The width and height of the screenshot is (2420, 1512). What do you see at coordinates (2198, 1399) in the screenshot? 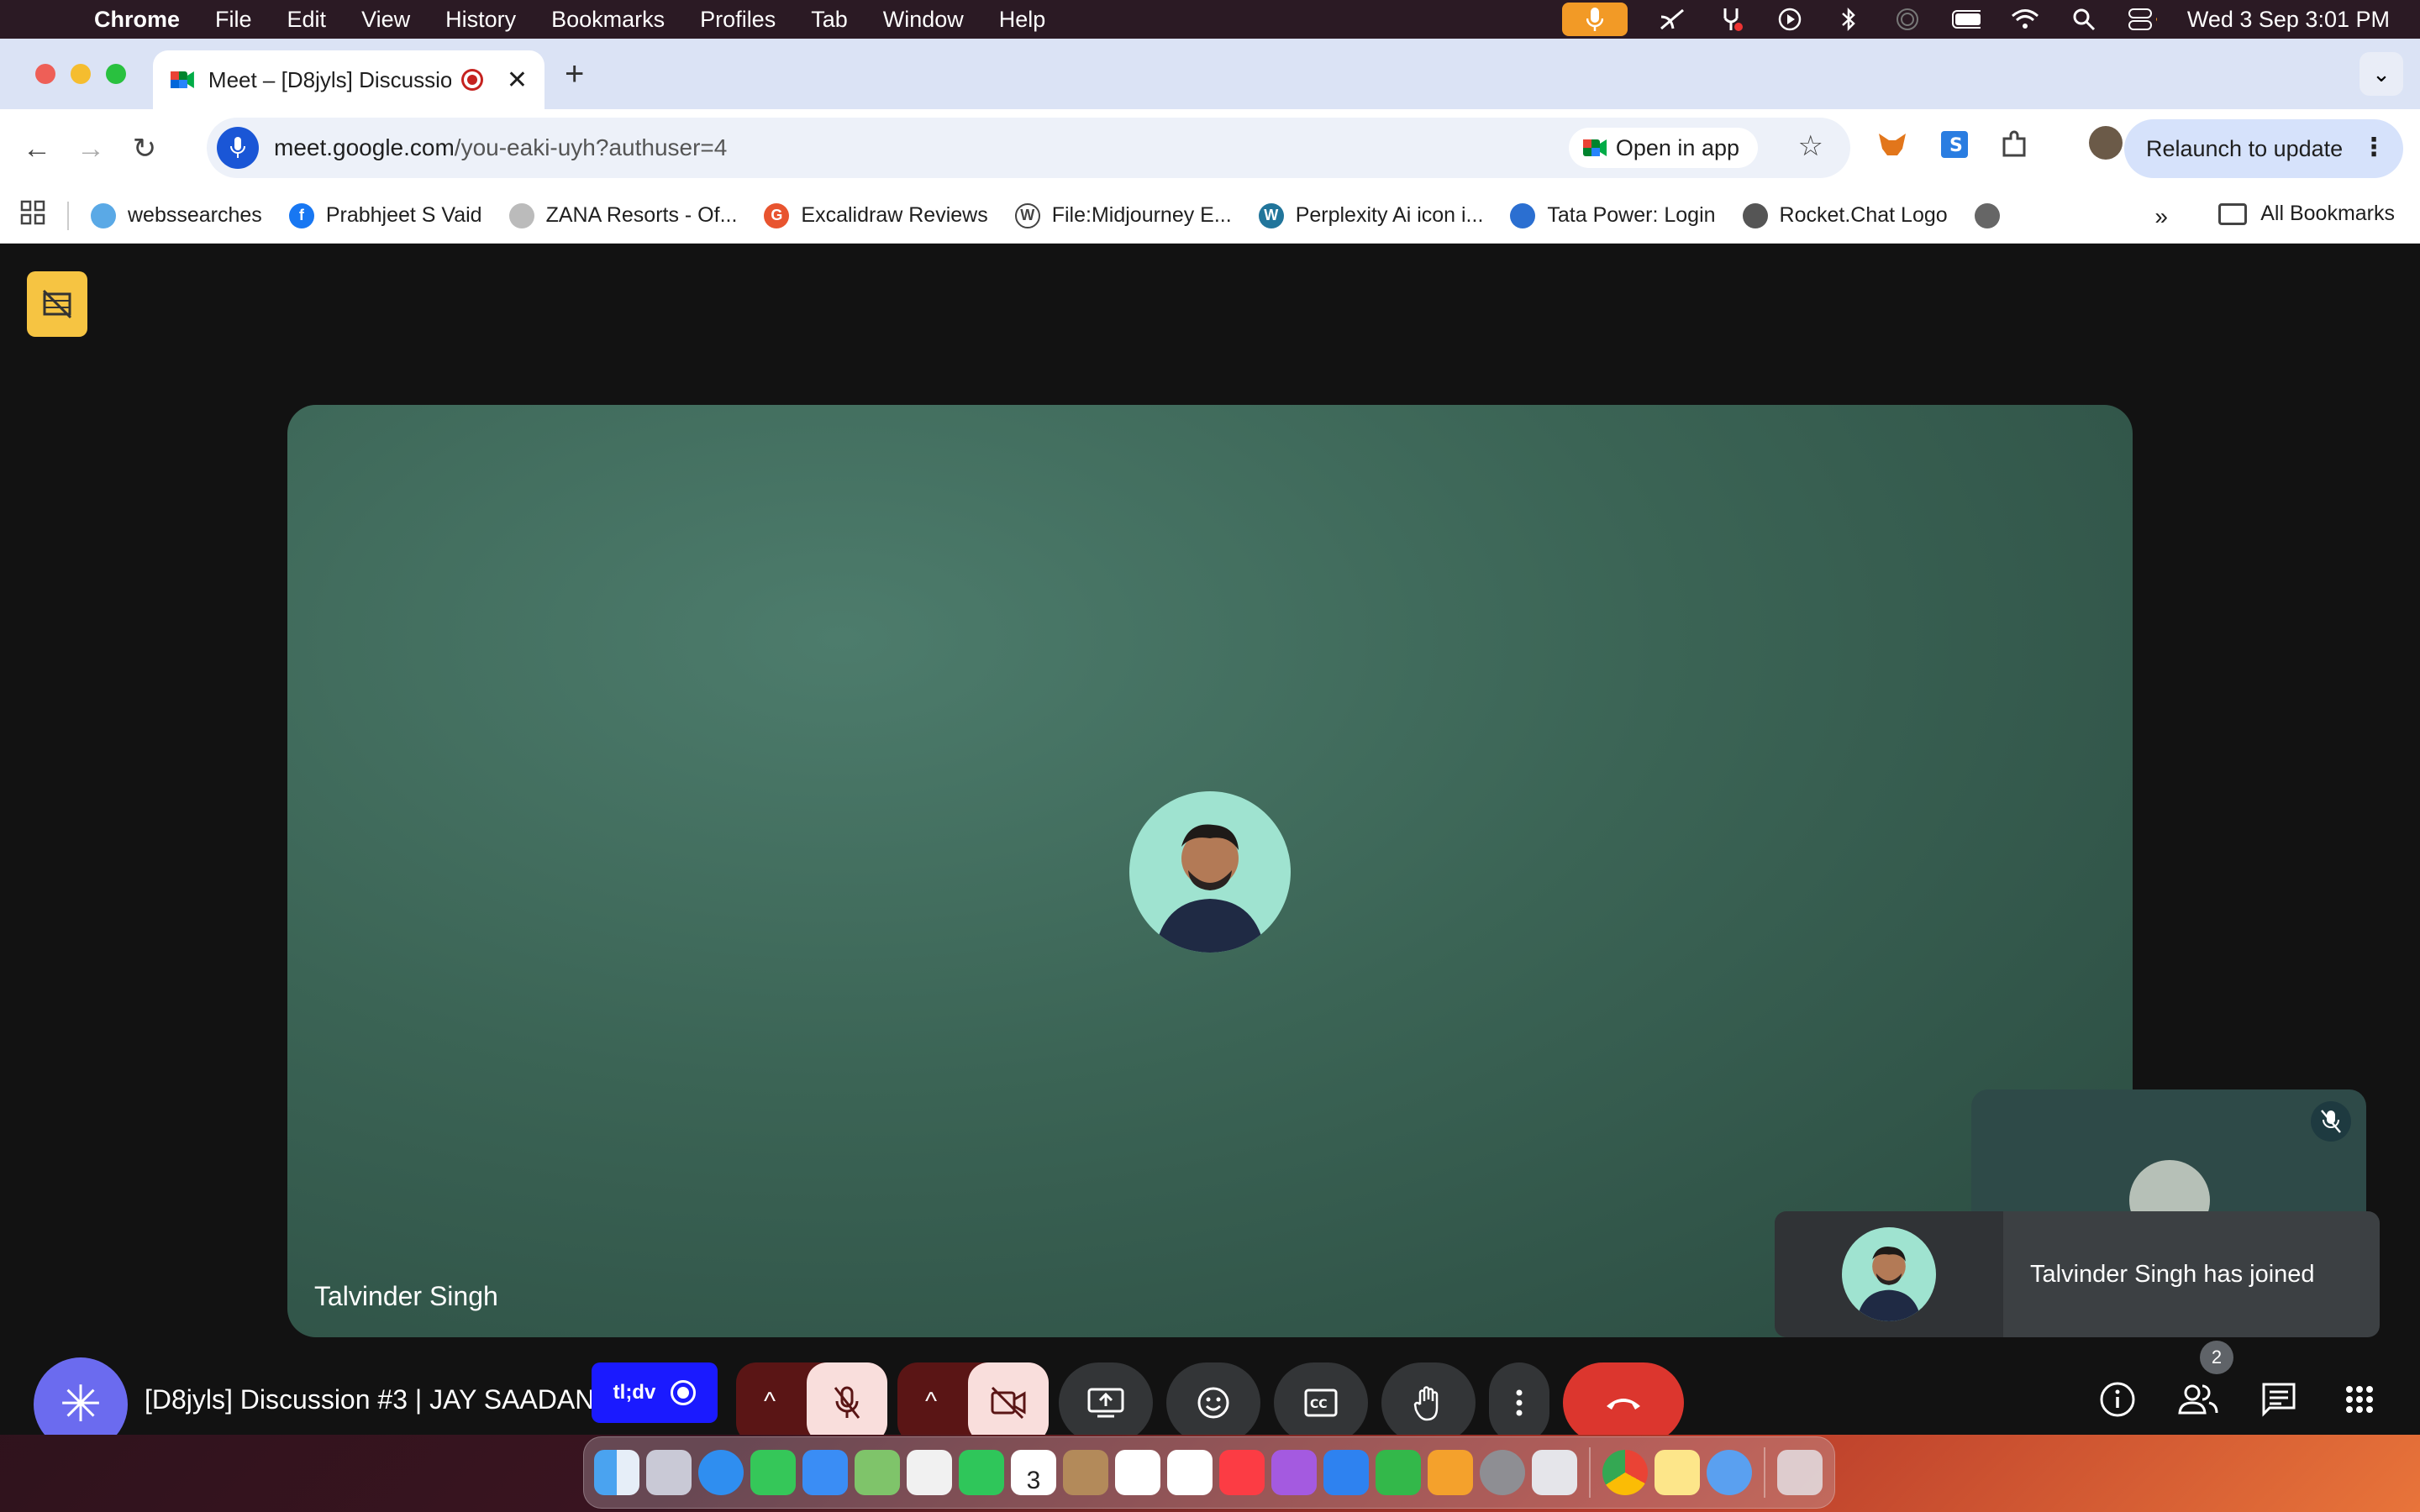
I see `people-button` at bounding box center [2198, 1399].